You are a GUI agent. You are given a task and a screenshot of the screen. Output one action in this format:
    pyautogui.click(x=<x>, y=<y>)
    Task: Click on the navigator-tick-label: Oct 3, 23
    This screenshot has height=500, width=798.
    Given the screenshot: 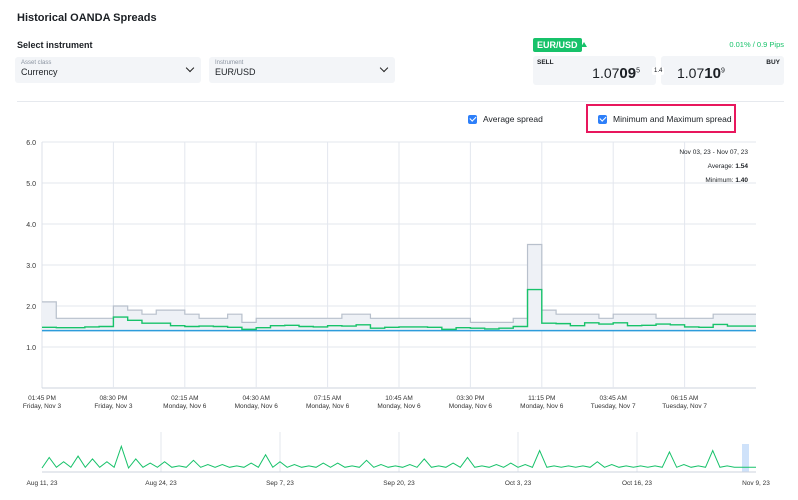 What is the action you would take?
    pyautogui.click(x=518, y=483)
    